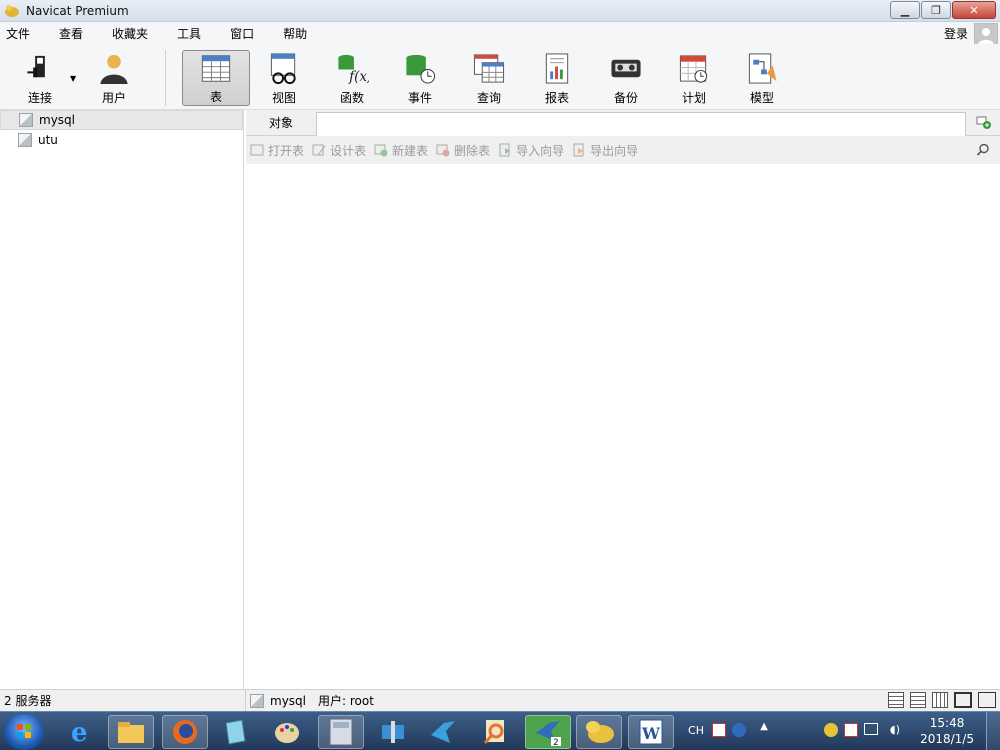  What do you see at coordinates (540, 150) in the screenshot?
I see `import-wizard-label: 导入向导` at bounding box center [540, 150].